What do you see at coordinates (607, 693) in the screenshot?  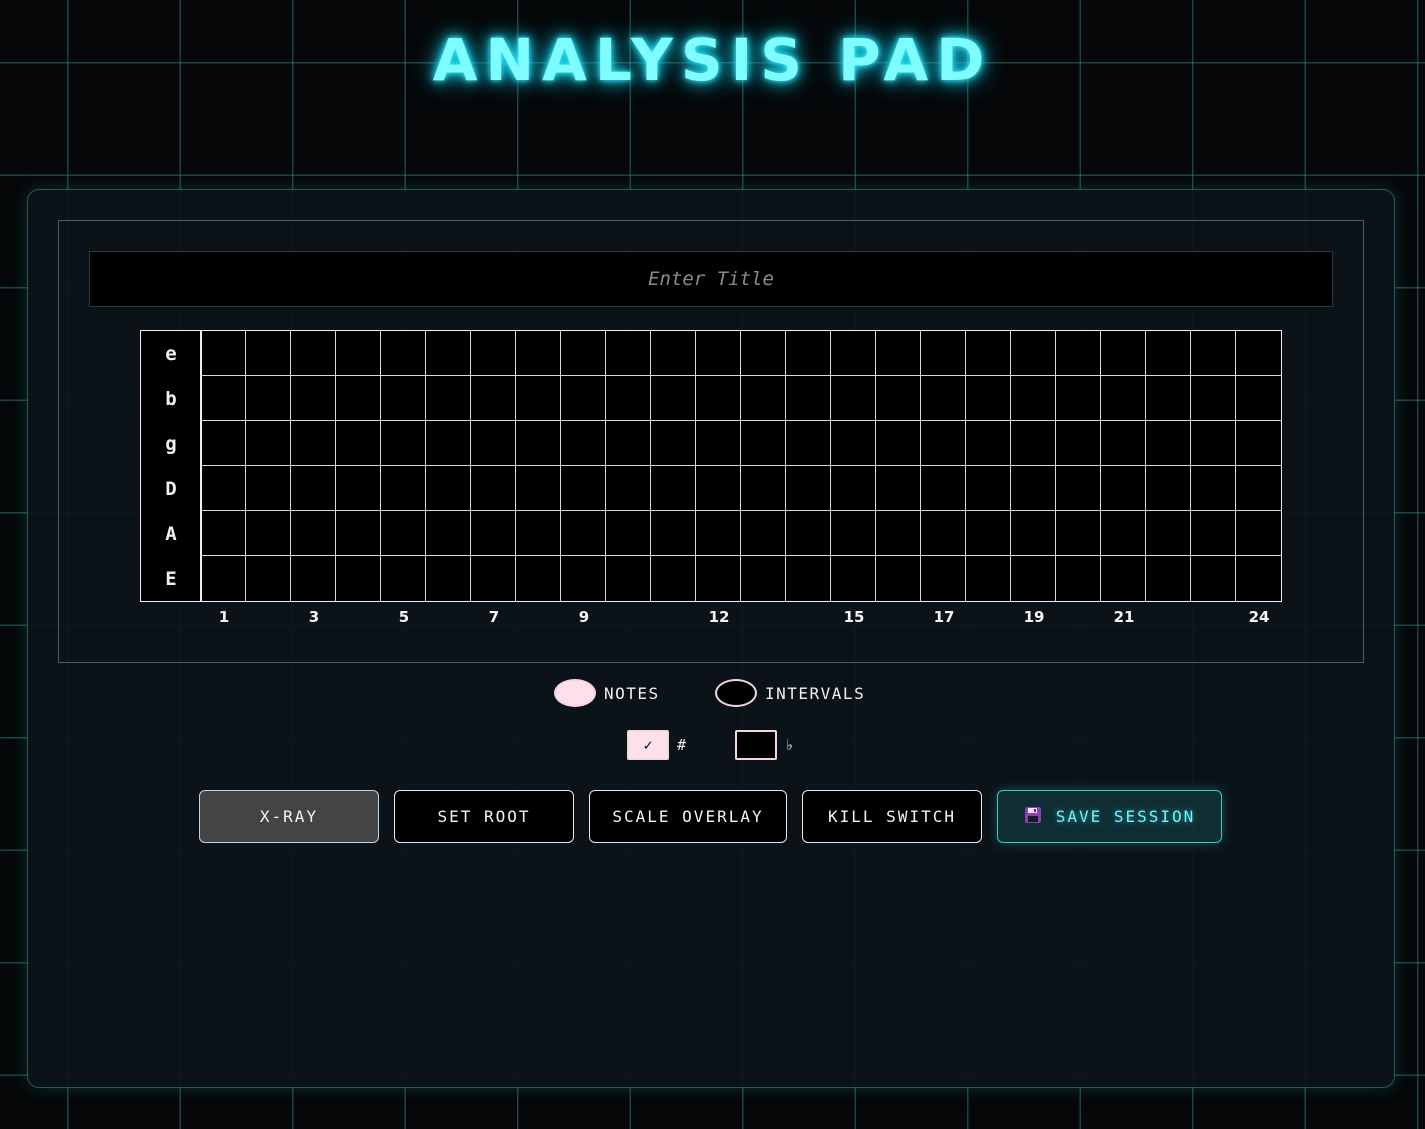 I see `notes-toggle: NOTES` at bounding box center [607, 693].